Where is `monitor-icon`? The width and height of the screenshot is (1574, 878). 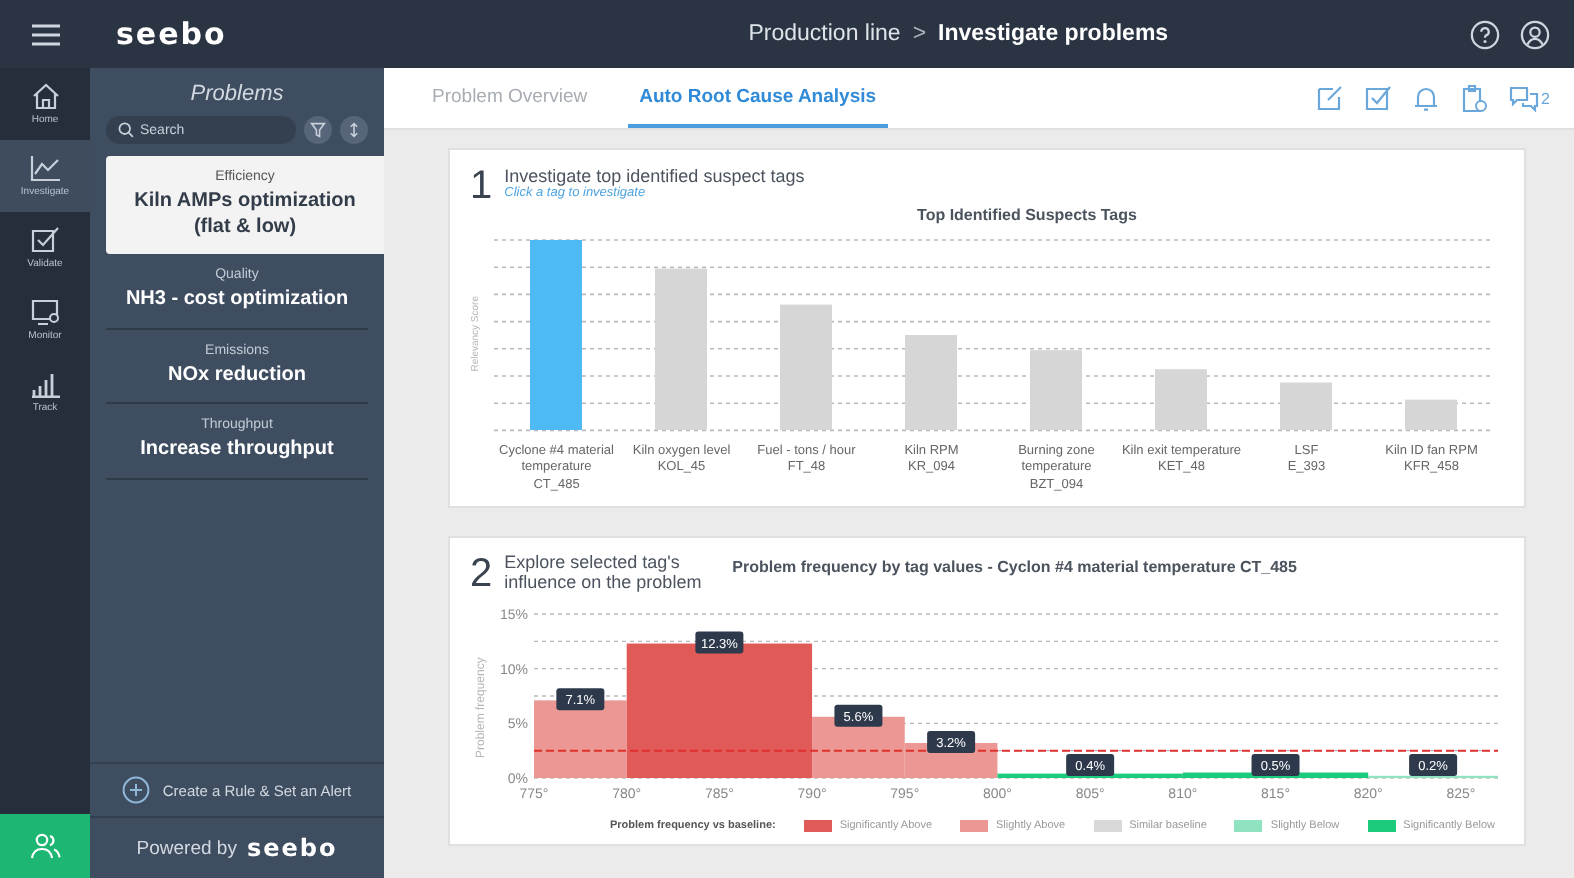 monitor-icon is located at coordinates (45, 312).